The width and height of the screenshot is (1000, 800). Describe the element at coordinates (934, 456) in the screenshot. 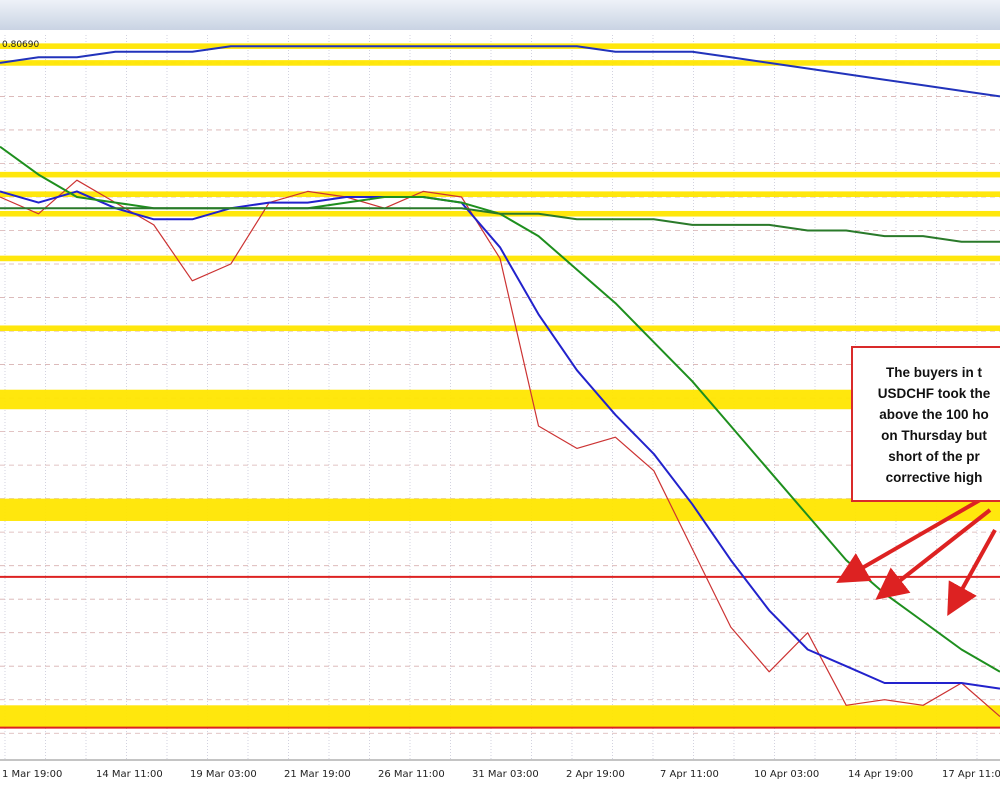

I see `annotation-line: short of the pr` at that location.